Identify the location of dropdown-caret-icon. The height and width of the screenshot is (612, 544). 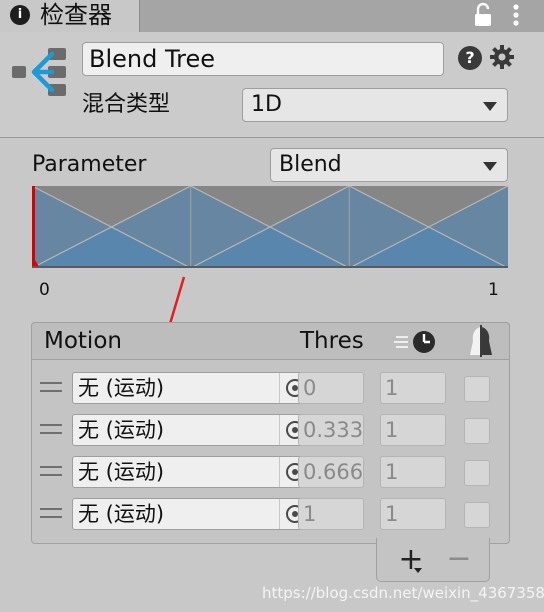
(418, 570).